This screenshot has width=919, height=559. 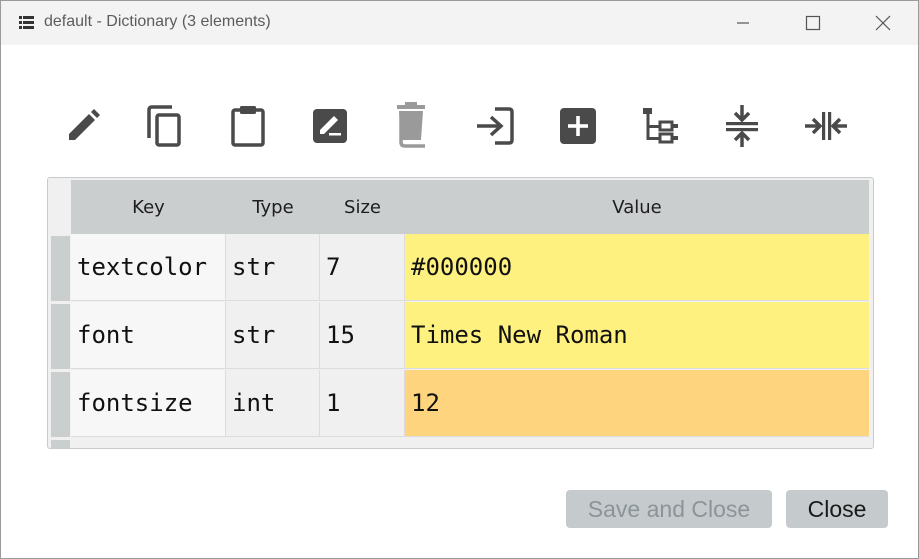 I want to click on type-cell: int, so click(x=273, y=403).